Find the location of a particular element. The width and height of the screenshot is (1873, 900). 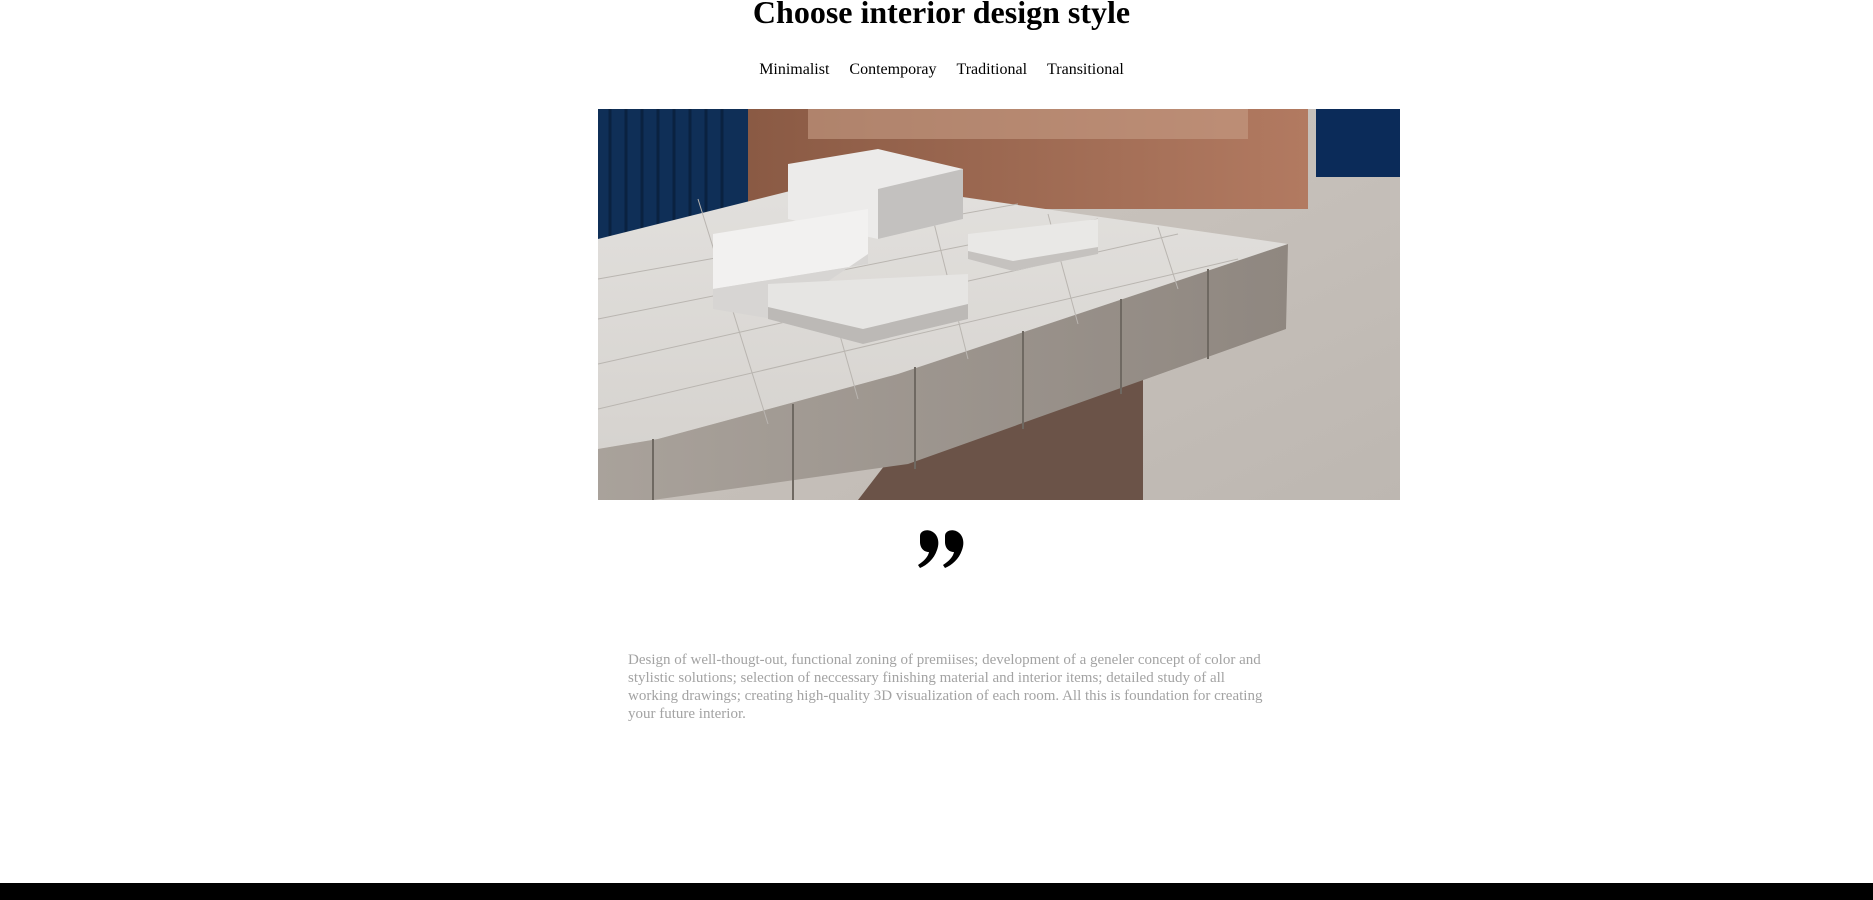

tab-traditional: Traditional is located at coordinates (992, 70).